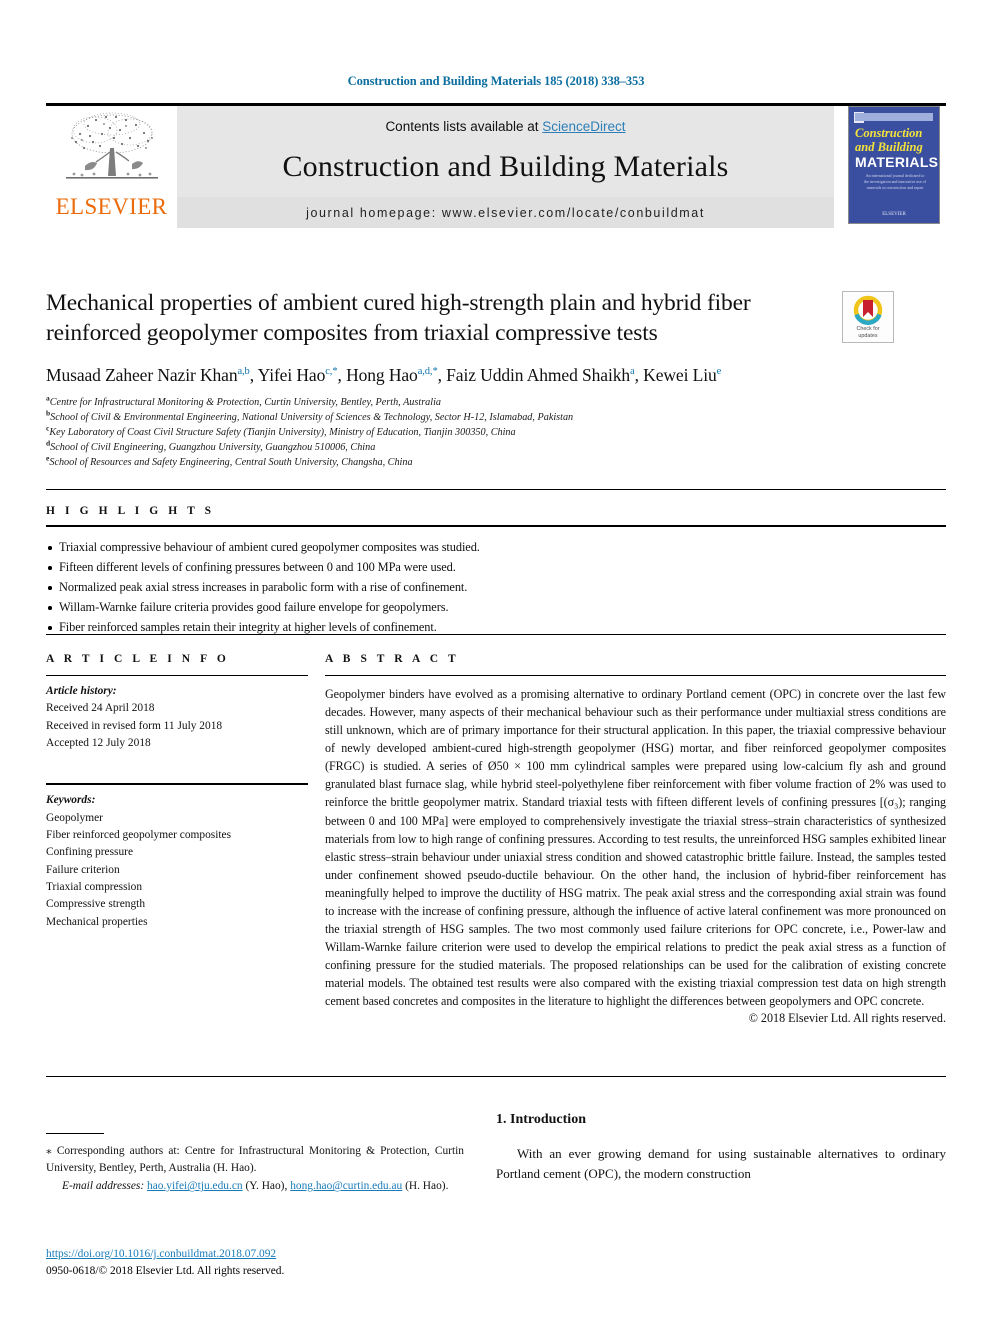 The width and height of the screenshot is (992, 1323). What do you see at coordinates (177, 784) in the screenshot?
I see `keywords-rule` at bounding box center [177, 784].